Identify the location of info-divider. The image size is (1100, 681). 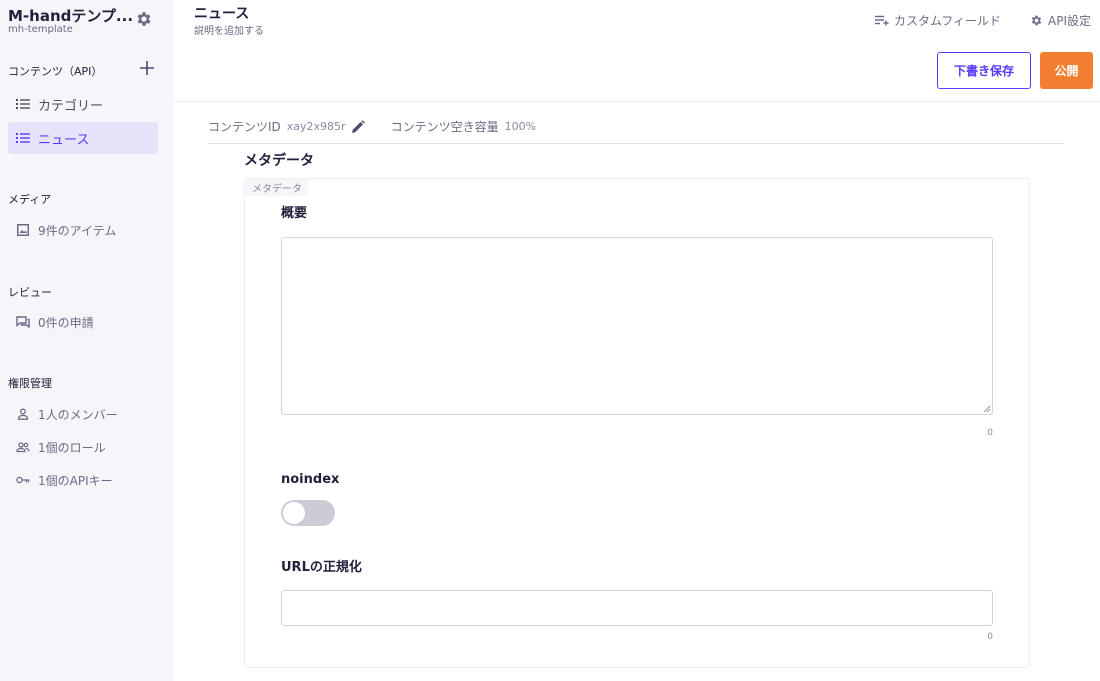
(636, 143).